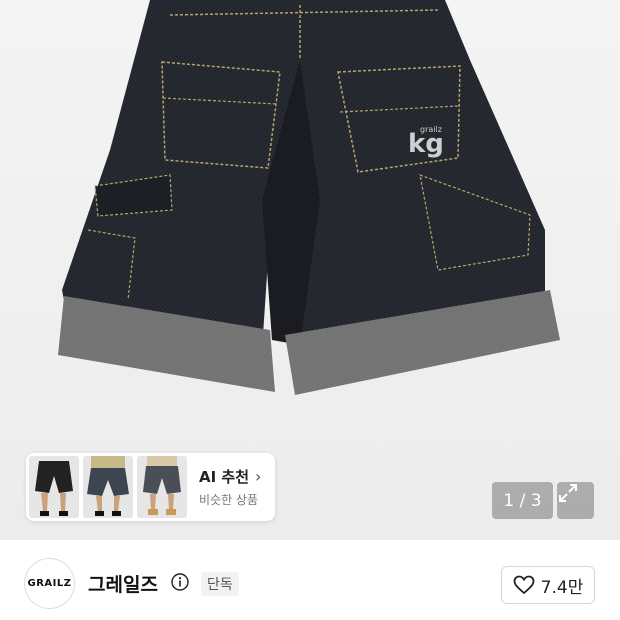  What do you see at coordinates (310, 580) in the screenshot?
I see `brand-bar: GRAILZ 그레일즈 단독 7.4만` at bounding box center [310, 580].